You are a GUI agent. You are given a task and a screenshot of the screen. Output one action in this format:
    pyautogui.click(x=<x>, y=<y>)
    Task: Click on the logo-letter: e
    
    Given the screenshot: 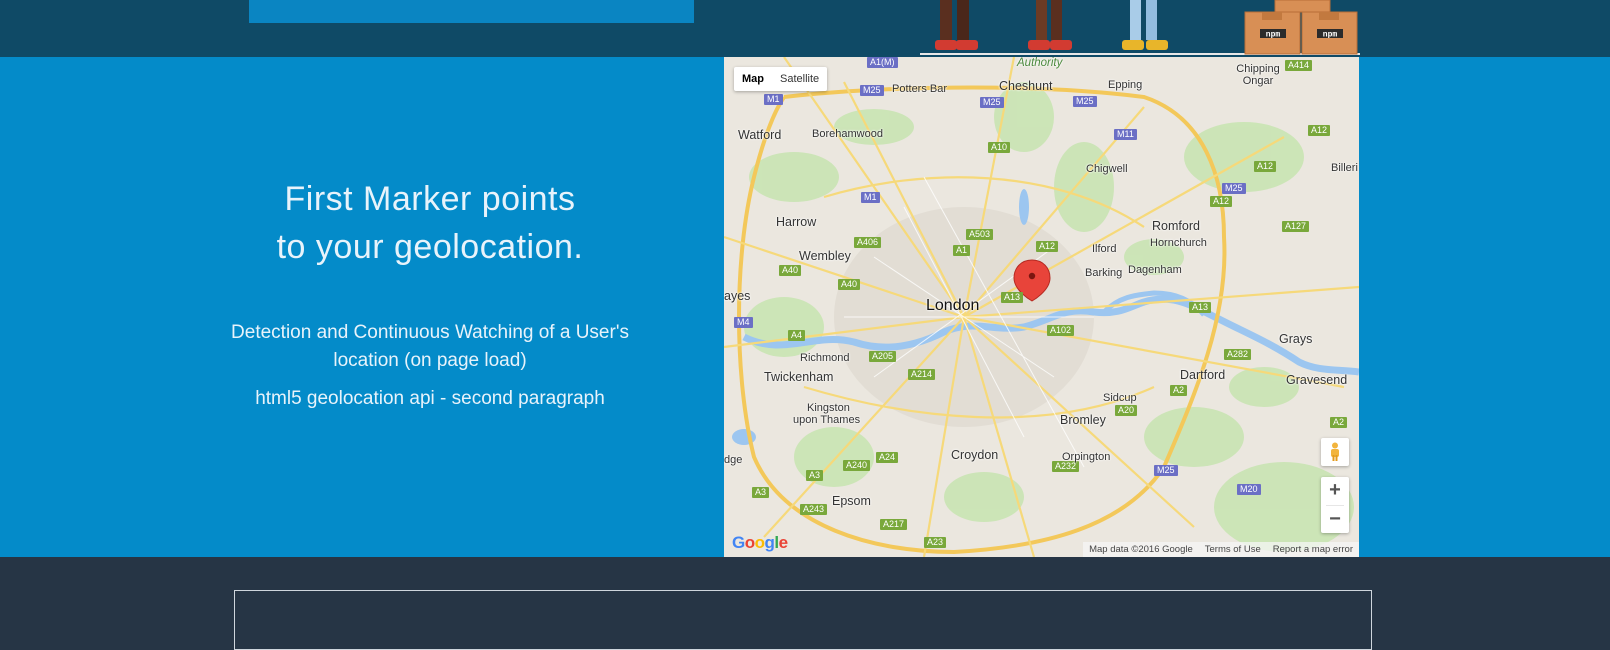 What is the action you would take?
    pyautogui.click(x=783, y=542)
    